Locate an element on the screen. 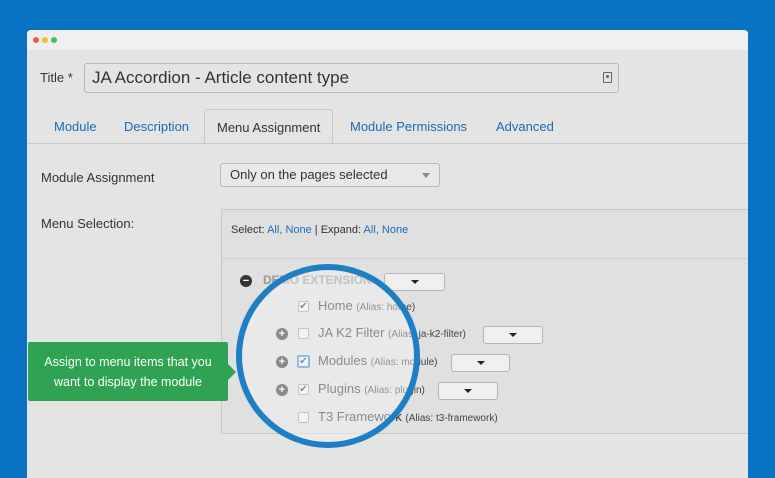 This screenshot has width=775, height=478. select-expand-bar: Select: All, None | Expand: All, None is located at coordinates (319, 230).